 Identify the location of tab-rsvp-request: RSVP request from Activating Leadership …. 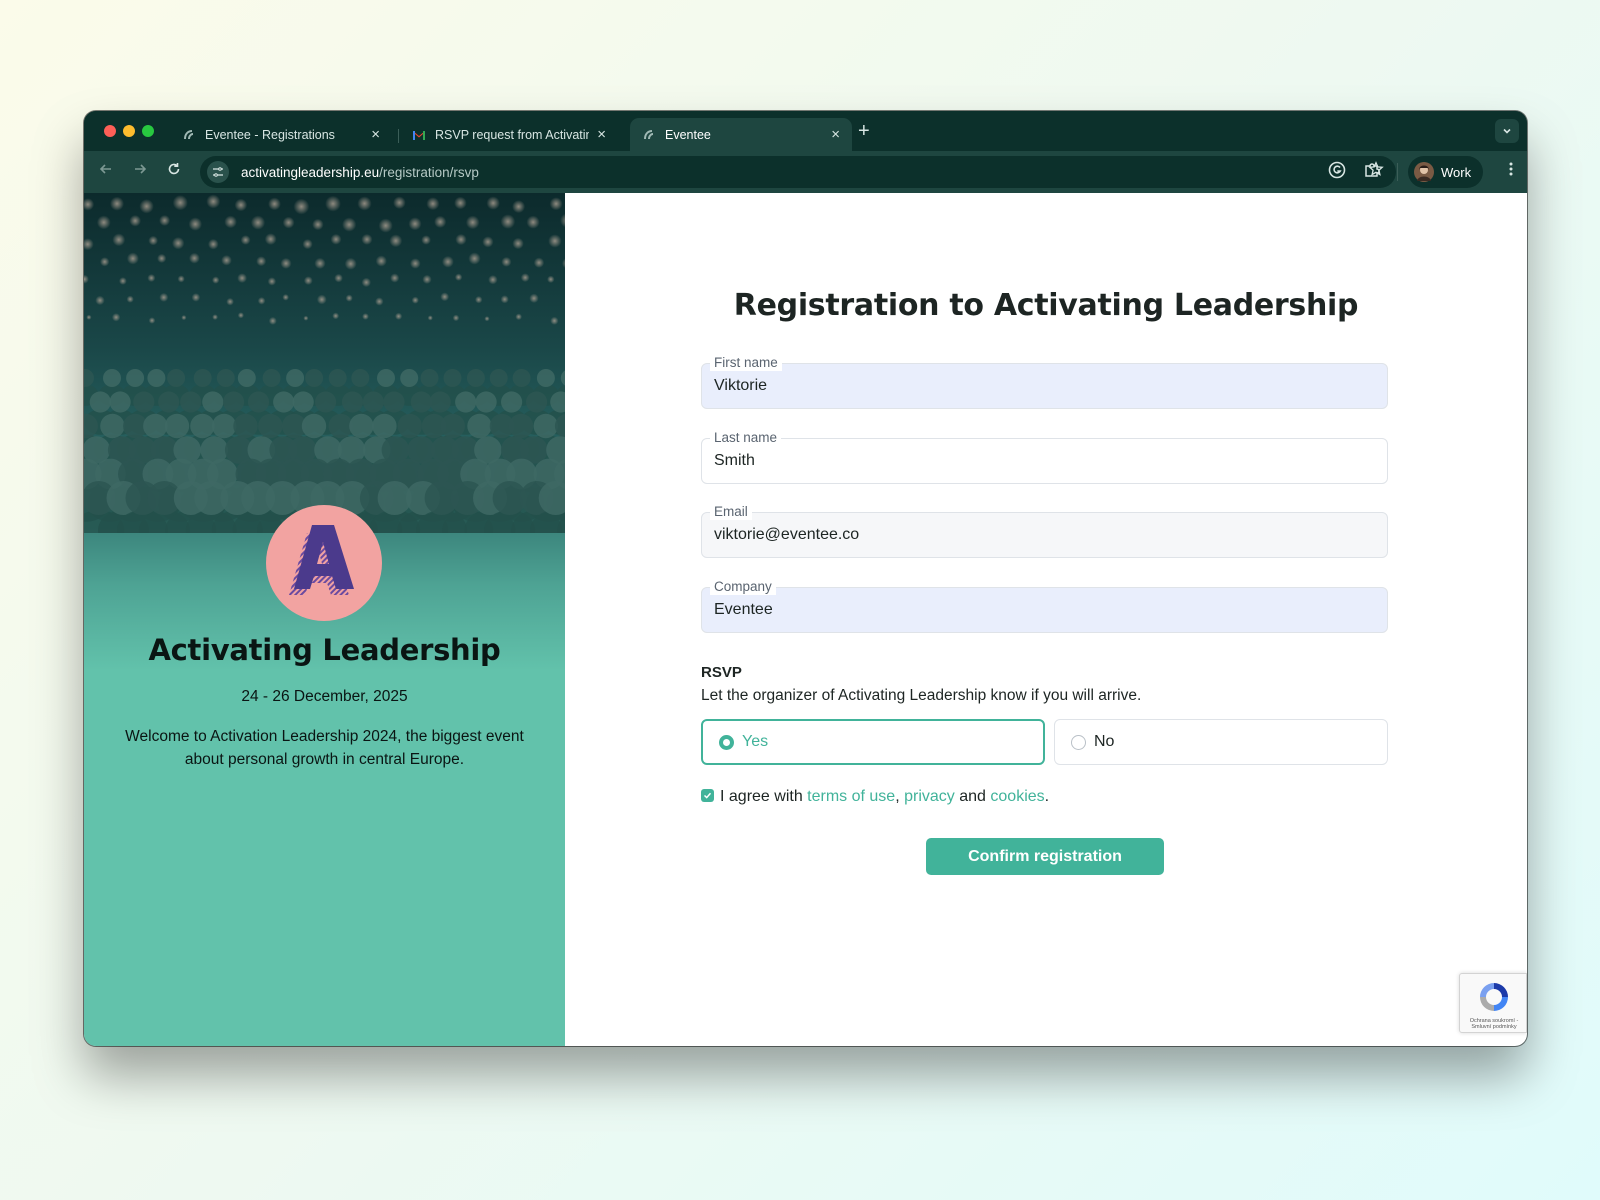
(509, 134).